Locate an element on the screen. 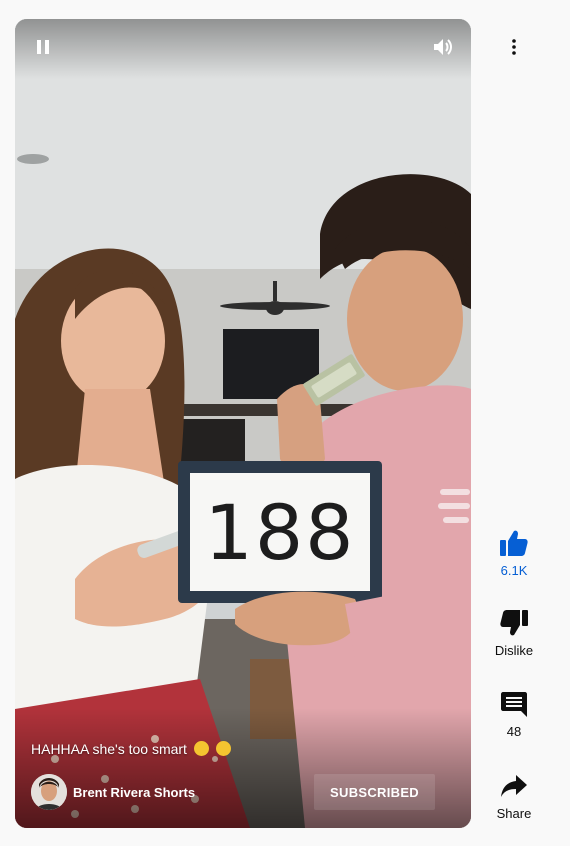  thumbs-down-icon is located at coordinates (514, 623).